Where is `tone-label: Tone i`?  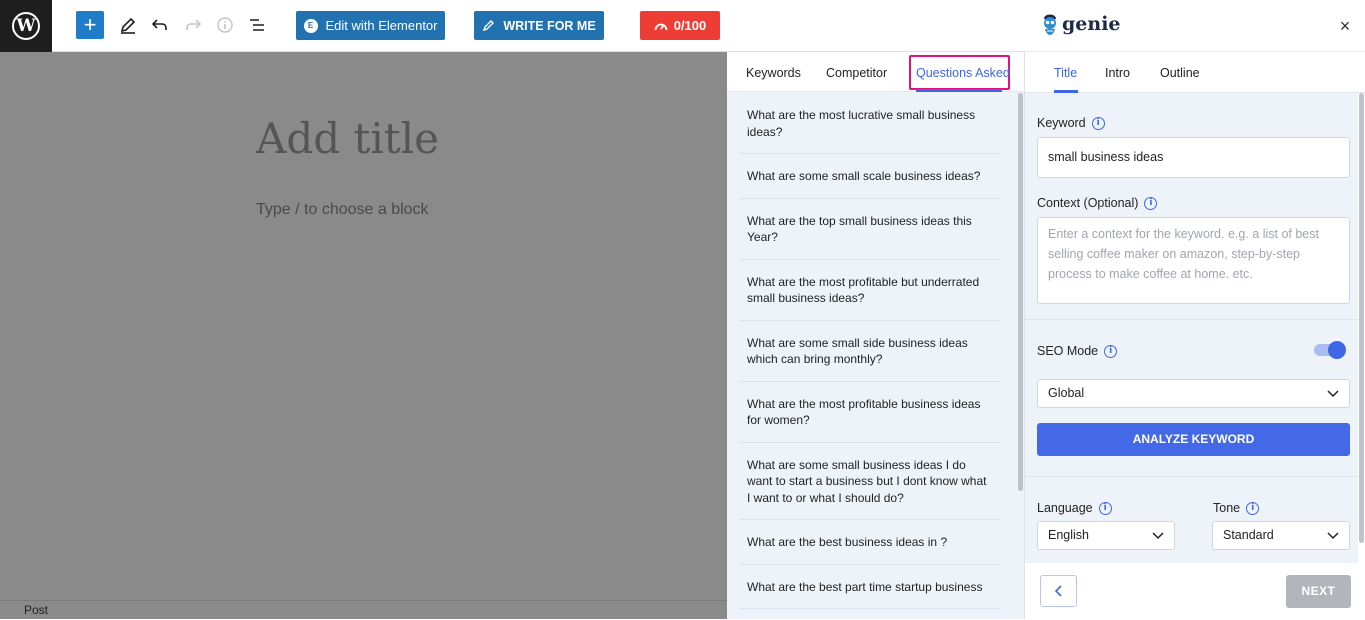
tone-label: Tone i is located at coordinates (1236, 508).